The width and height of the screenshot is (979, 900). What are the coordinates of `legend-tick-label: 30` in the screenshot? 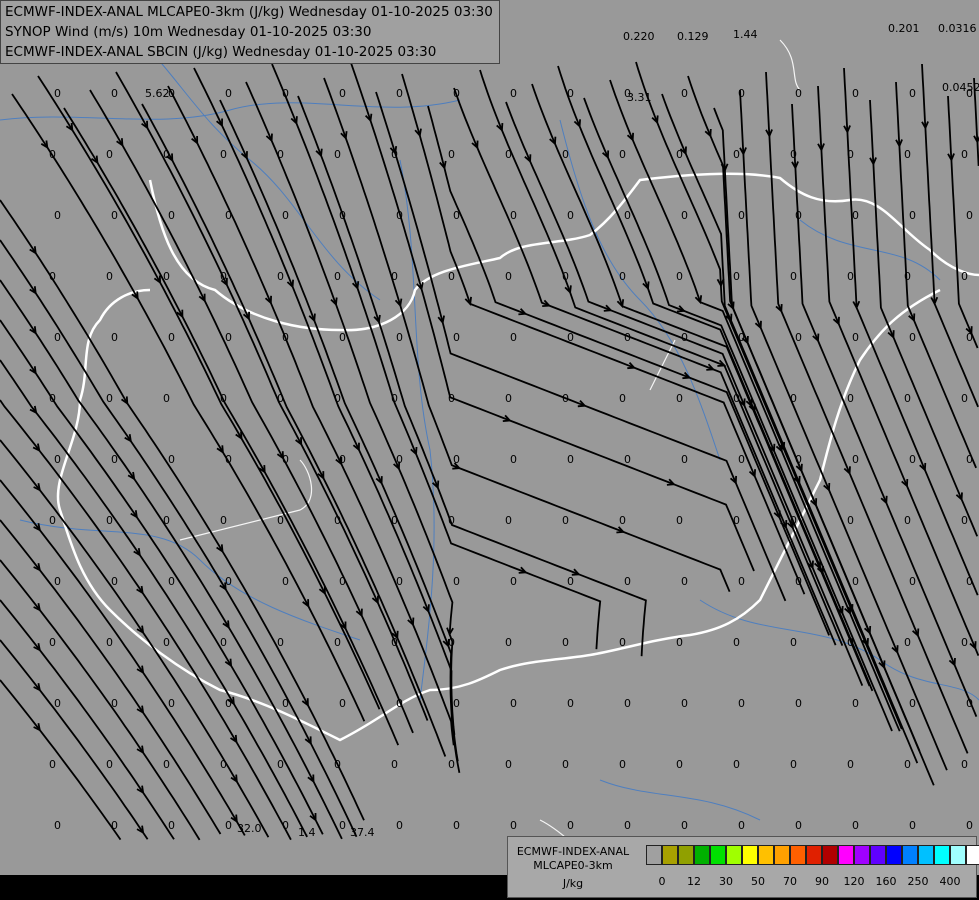 It's located at (726, 881).